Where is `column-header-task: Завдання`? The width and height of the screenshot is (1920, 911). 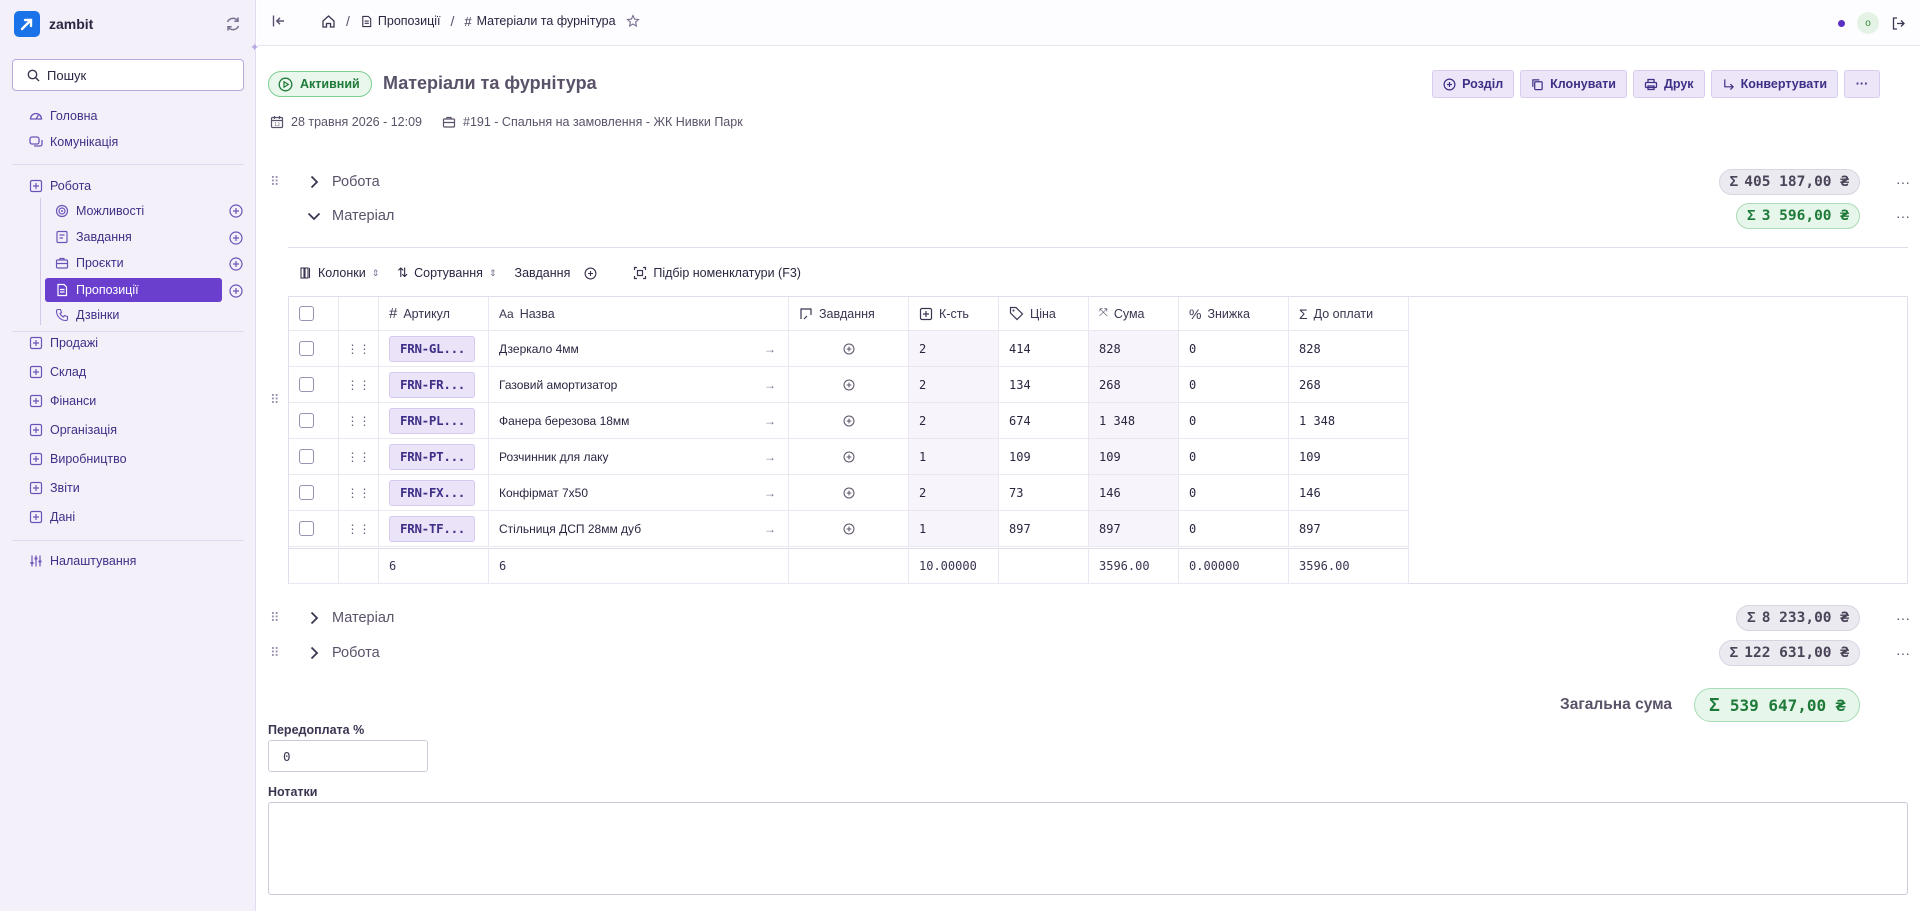
column-header-task: Завдання is located at coordinates (849, 313).